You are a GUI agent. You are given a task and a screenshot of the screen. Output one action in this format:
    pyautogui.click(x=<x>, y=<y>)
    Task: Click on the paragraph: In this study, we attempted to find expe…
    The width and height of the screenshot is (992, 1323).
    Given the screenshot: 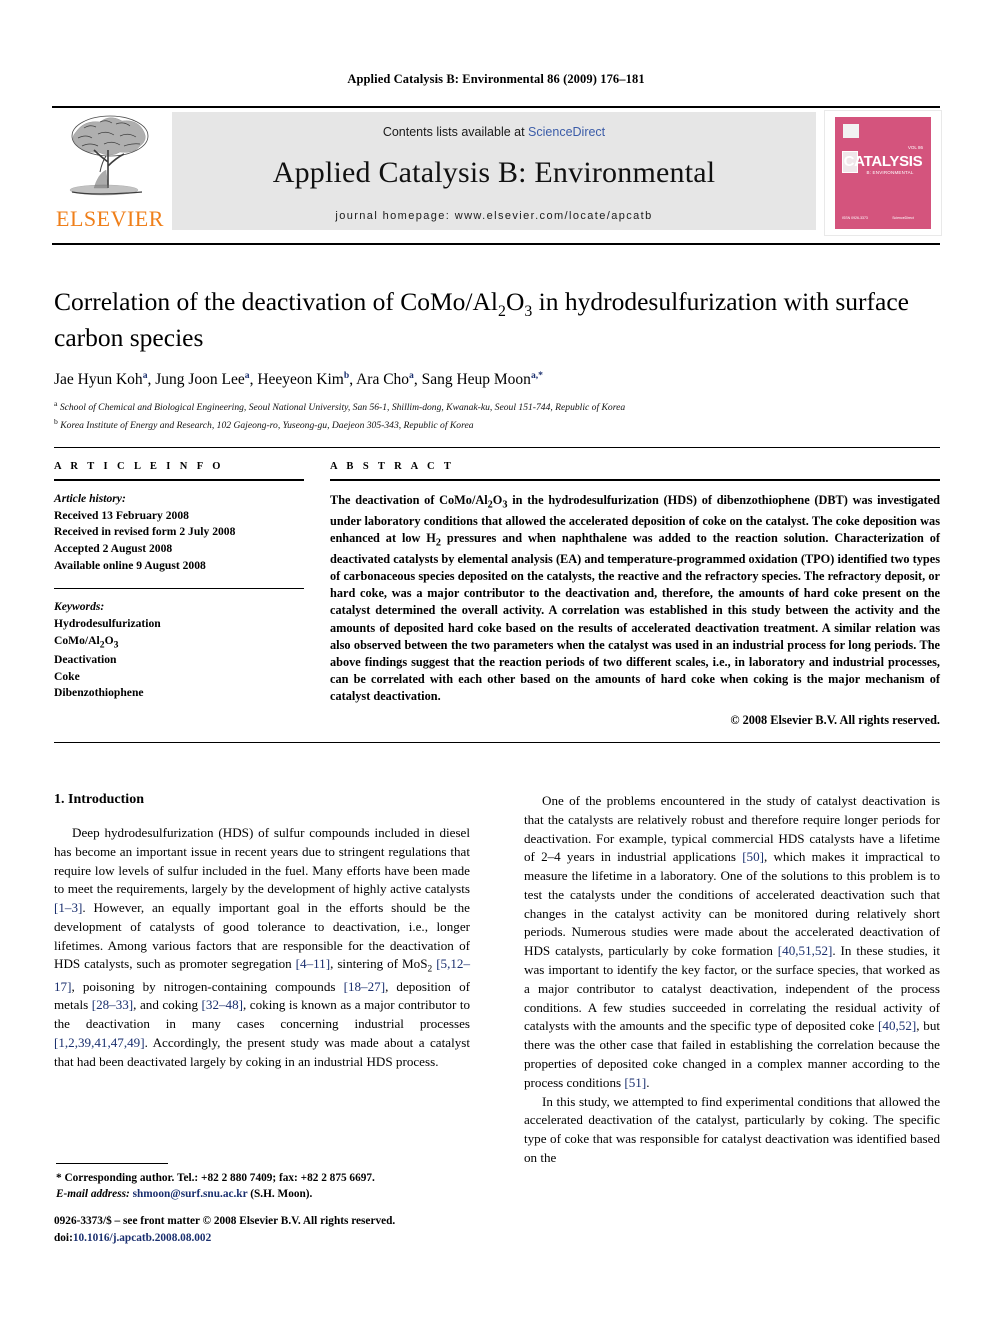 What is the action you would take?
    pyautogui.click(x=732, y=1129)
    